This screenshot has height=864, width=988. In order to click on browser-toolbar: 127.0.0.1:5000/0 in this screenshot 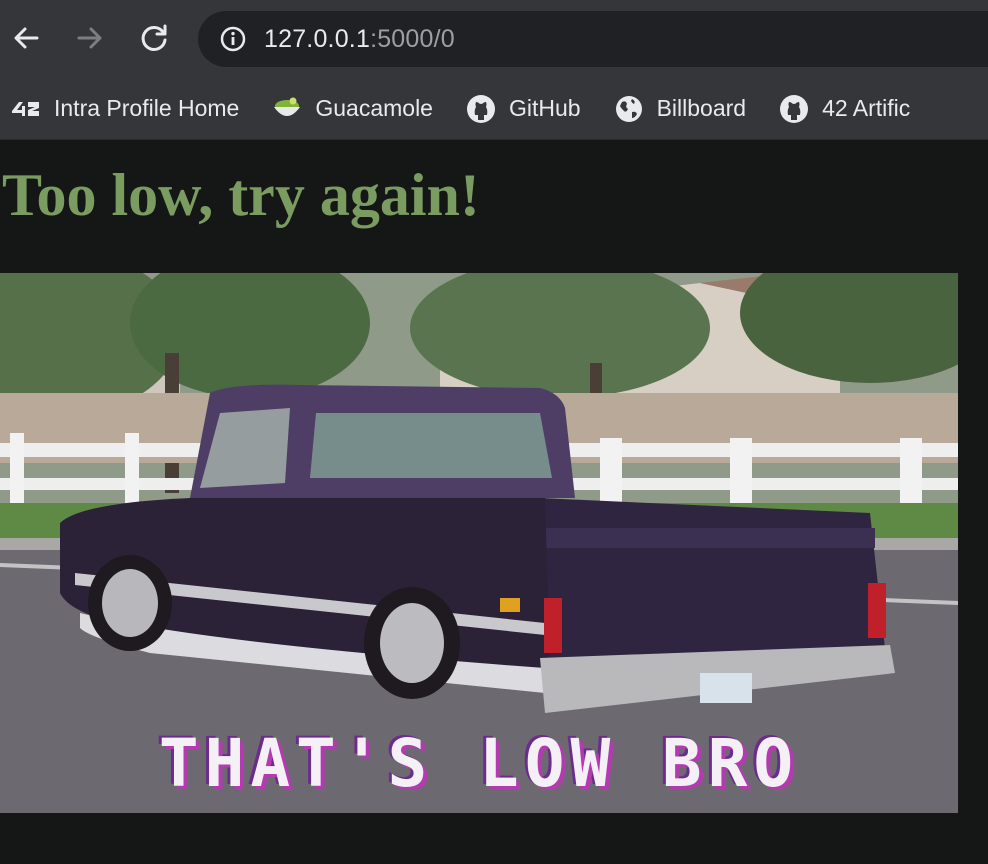, I will do `click(494, 39)`.